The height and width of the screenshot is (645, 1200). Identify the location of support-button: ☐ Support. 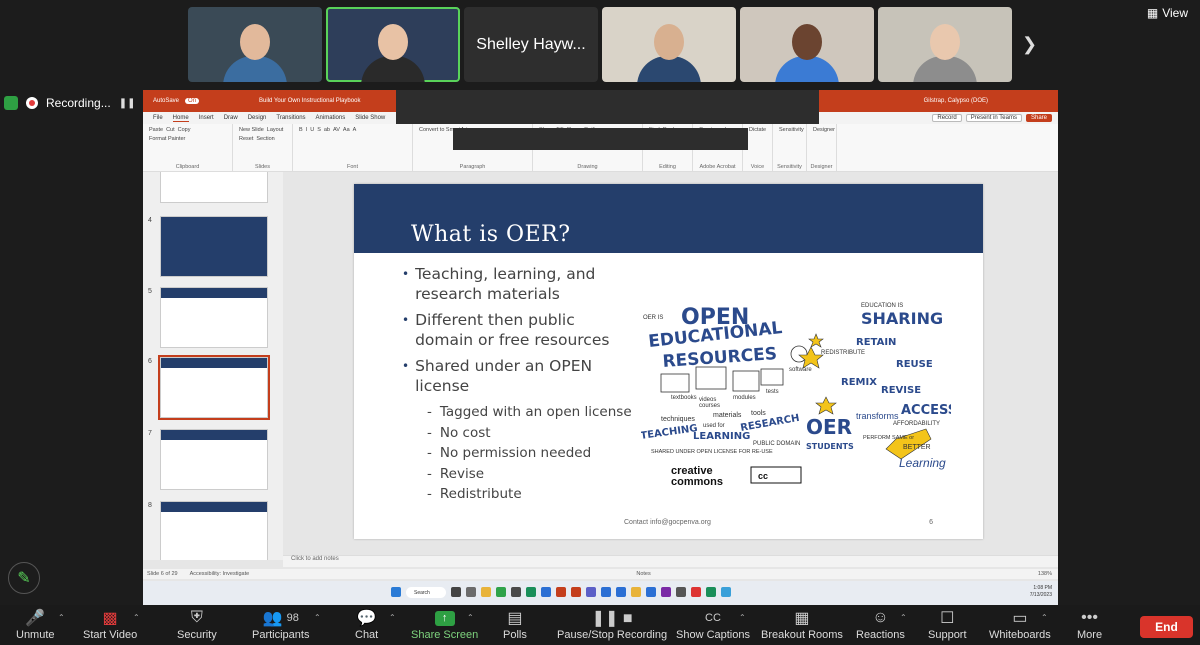
(947, 624).